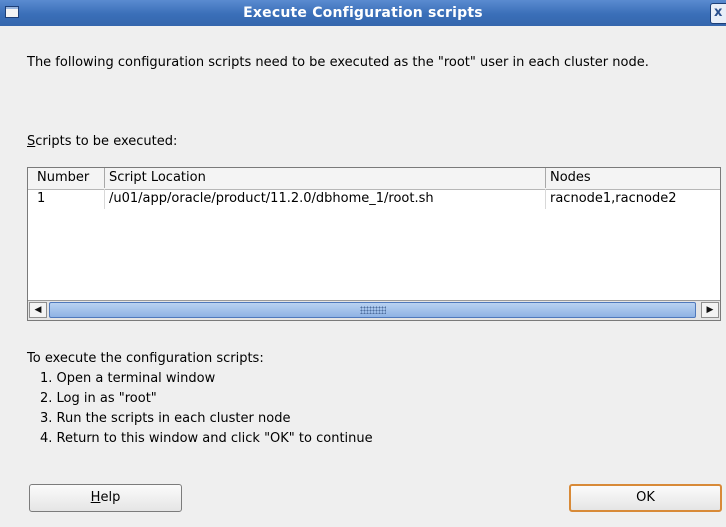  I want to click on horizontal-scrollbar: ◀ ▶, so click(374, 310).